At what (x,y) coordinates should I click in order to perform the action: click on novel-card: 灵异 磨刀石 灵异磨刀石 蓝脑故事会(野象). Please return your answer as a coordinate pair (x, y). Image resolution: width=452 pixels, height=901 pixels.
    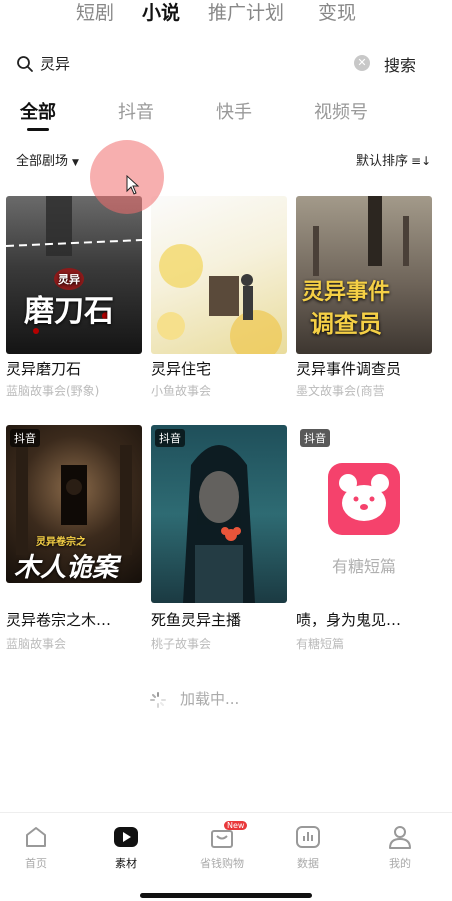
    Looking at the image, I should click on (74, 301).